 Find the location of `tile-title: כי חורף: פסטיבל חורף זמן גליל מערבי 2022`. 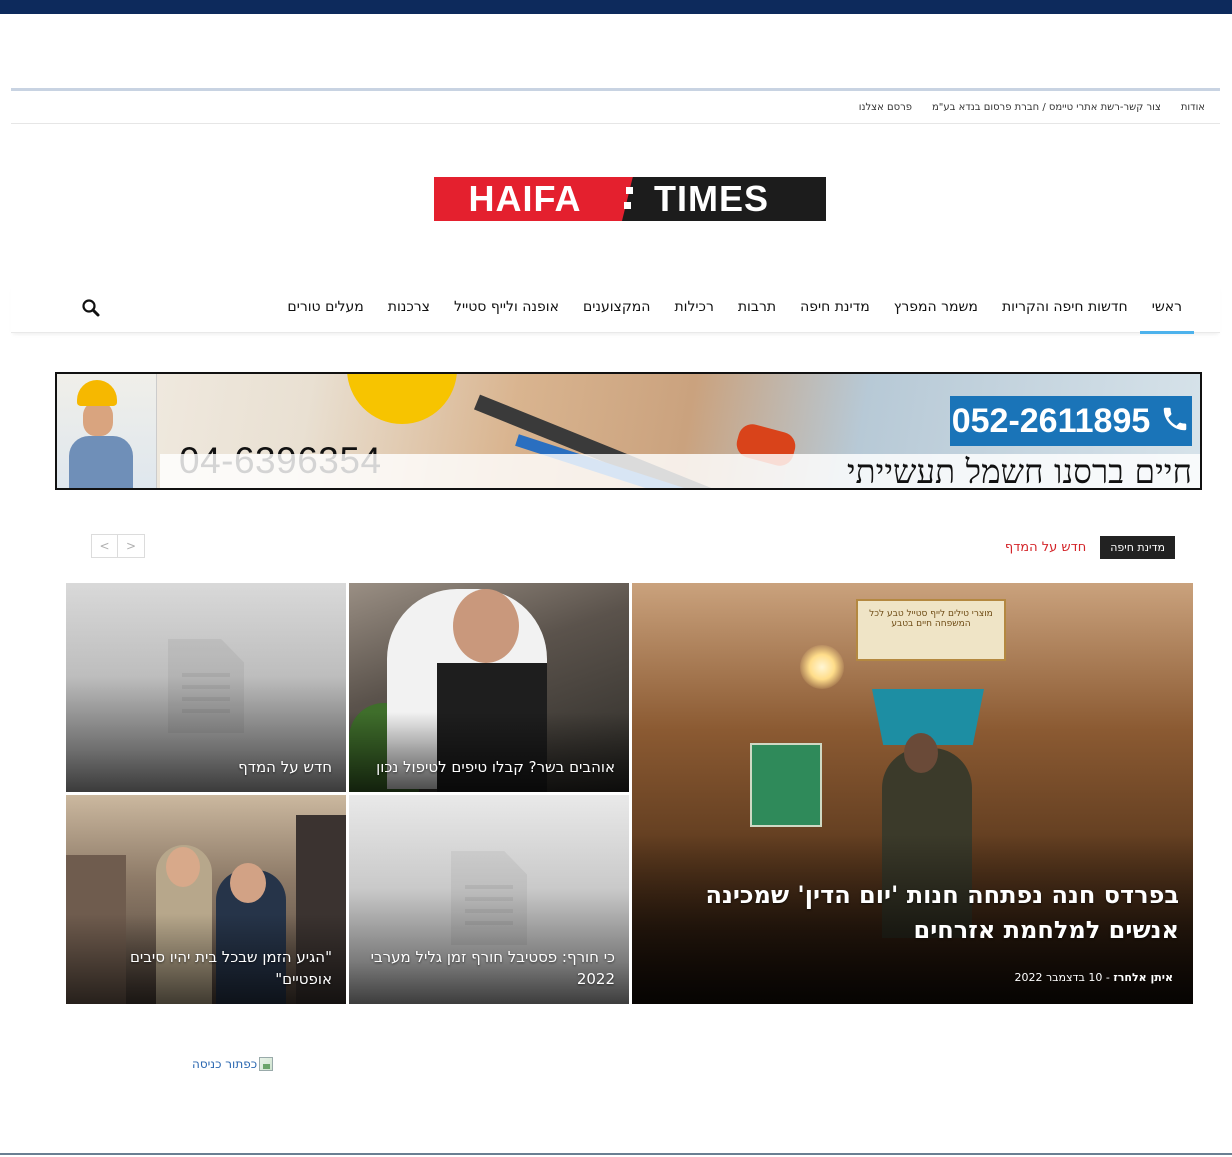

tile-title: כי חורף: פסטיבל חורף זמן גליל מערבי 2022 is located at coordinates (488, 968).